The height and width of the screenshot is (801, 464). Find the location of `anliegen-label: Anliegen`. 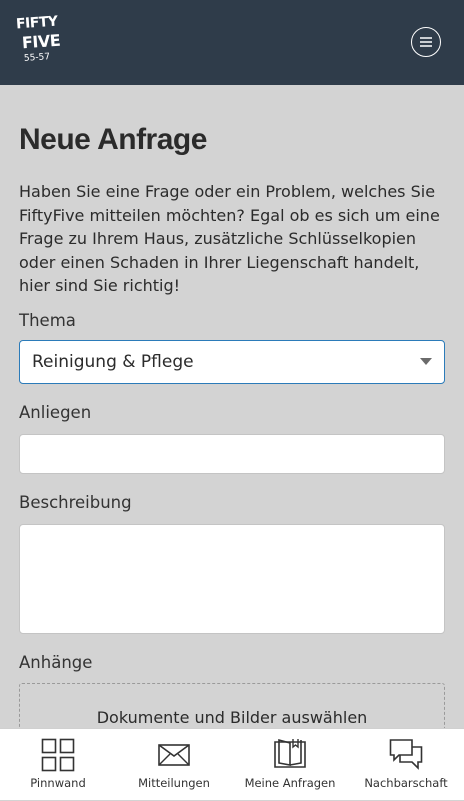

anliegen-label: Anliegen is located at coordinates (55, 412).